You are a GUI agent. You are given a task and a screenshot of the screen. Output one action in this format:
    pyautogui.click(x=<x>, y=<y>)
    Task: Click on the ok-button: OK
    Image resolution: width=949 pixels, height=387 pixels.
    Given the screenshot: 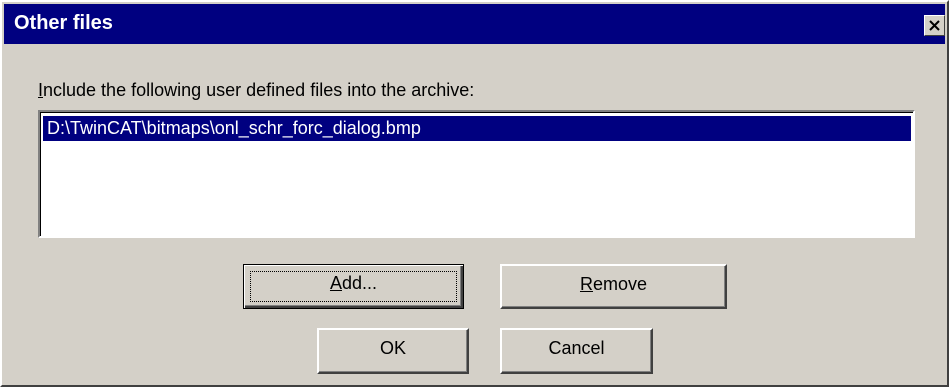 What is the action you would take?
    pyautogui.click(x=393, y=351)
    